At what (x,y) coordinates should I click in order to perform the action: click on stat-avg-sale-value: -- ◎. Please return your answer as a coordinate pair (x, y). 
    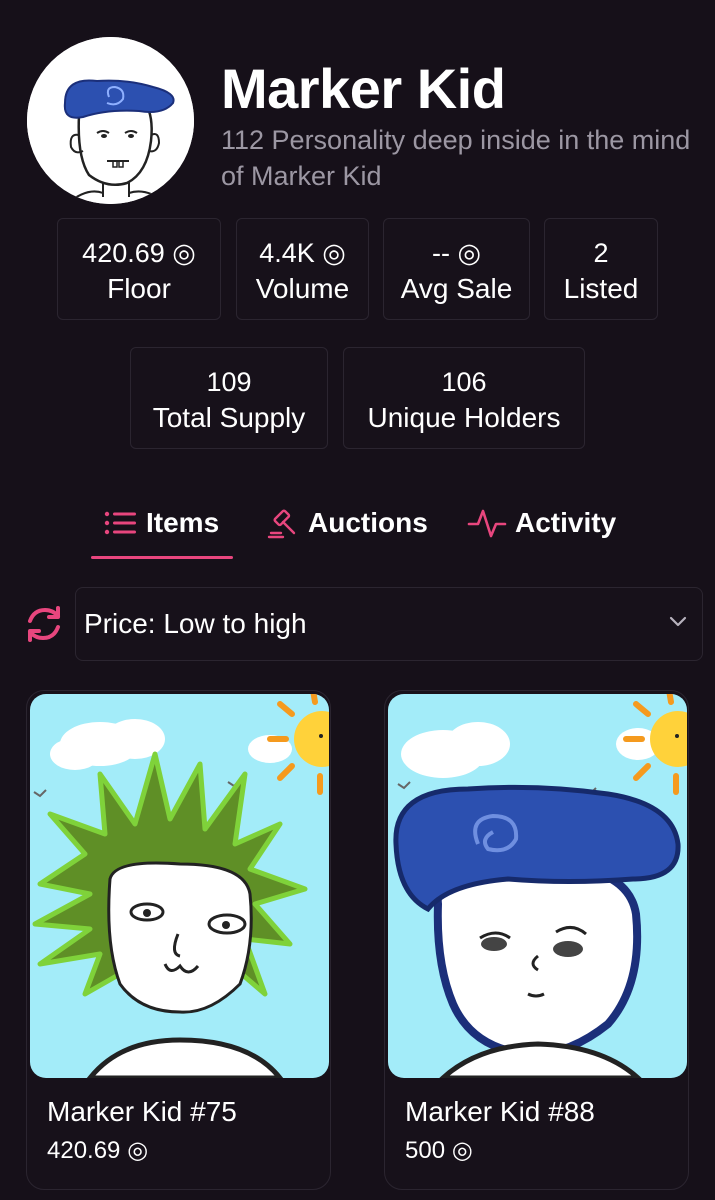
    Looking at the image, I should click on (456, 253).